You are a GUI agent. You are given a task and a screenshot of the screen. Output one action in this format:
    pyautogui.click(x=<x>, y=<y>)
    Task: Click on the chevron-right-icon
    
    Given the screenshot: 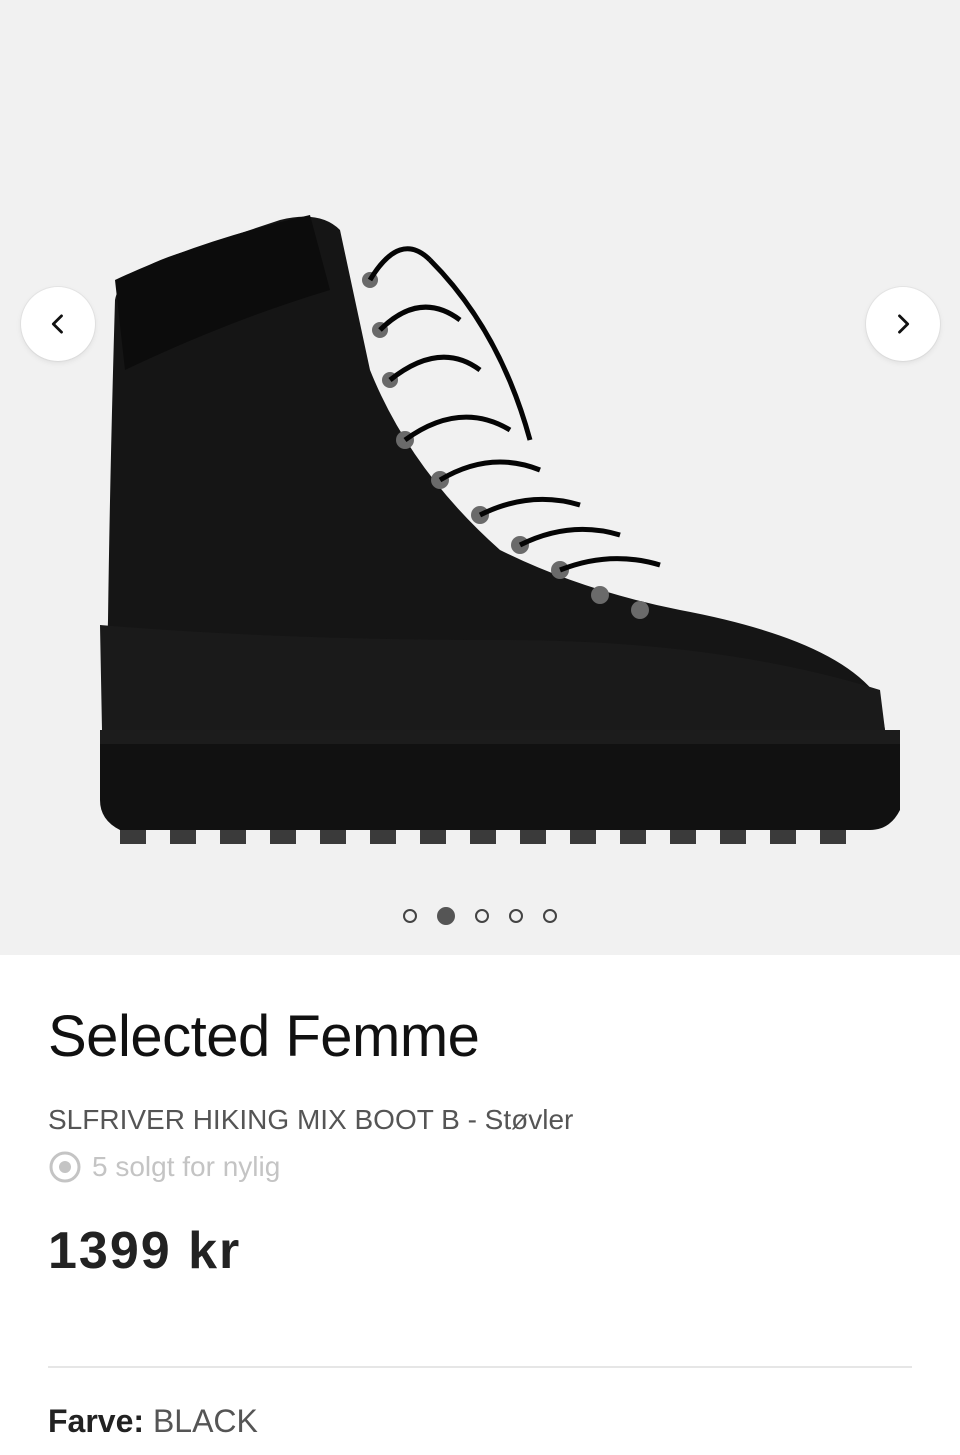 What is the action you would take?
    pyautogui.click(x=904, y=324)
    